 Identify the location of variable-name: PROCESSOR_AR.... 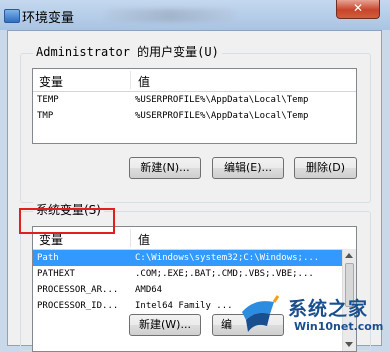
(78, 290).